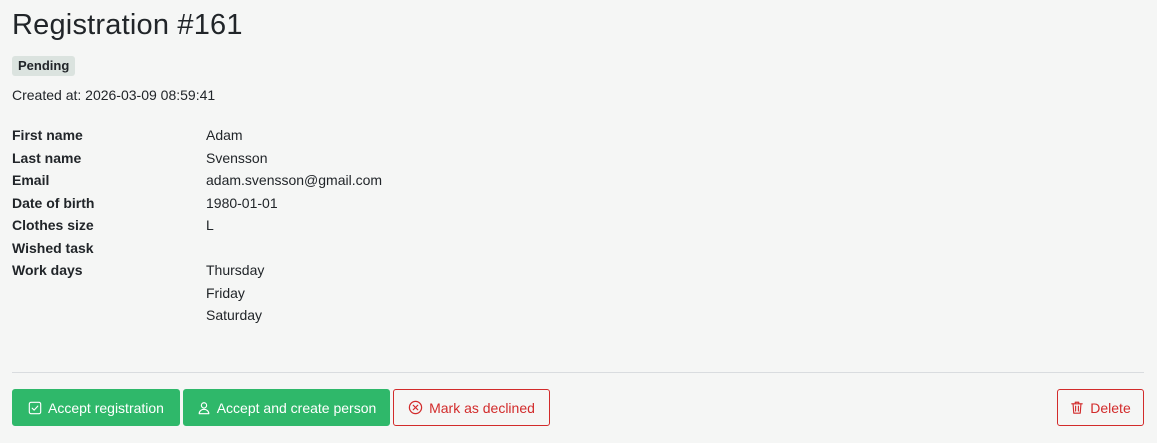 This screenshot has width=1157, height=443. Describe the element at coordinates (482, 407) in the screenshot. I see `mark-as-declined-label: Mark as declined` at that location.